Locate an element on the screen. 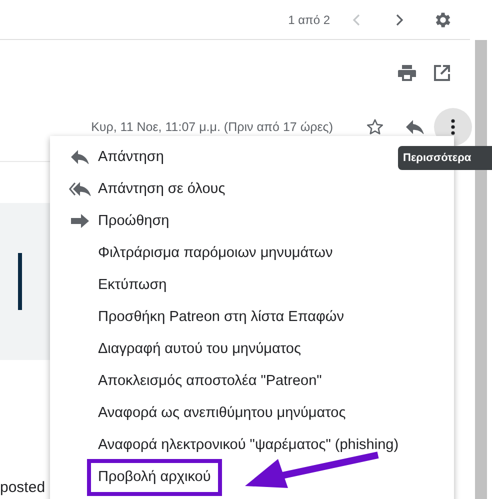 This screenshot has height=499, width=492. page-counter: 1 από 2 is located at coordinates (309, 19).